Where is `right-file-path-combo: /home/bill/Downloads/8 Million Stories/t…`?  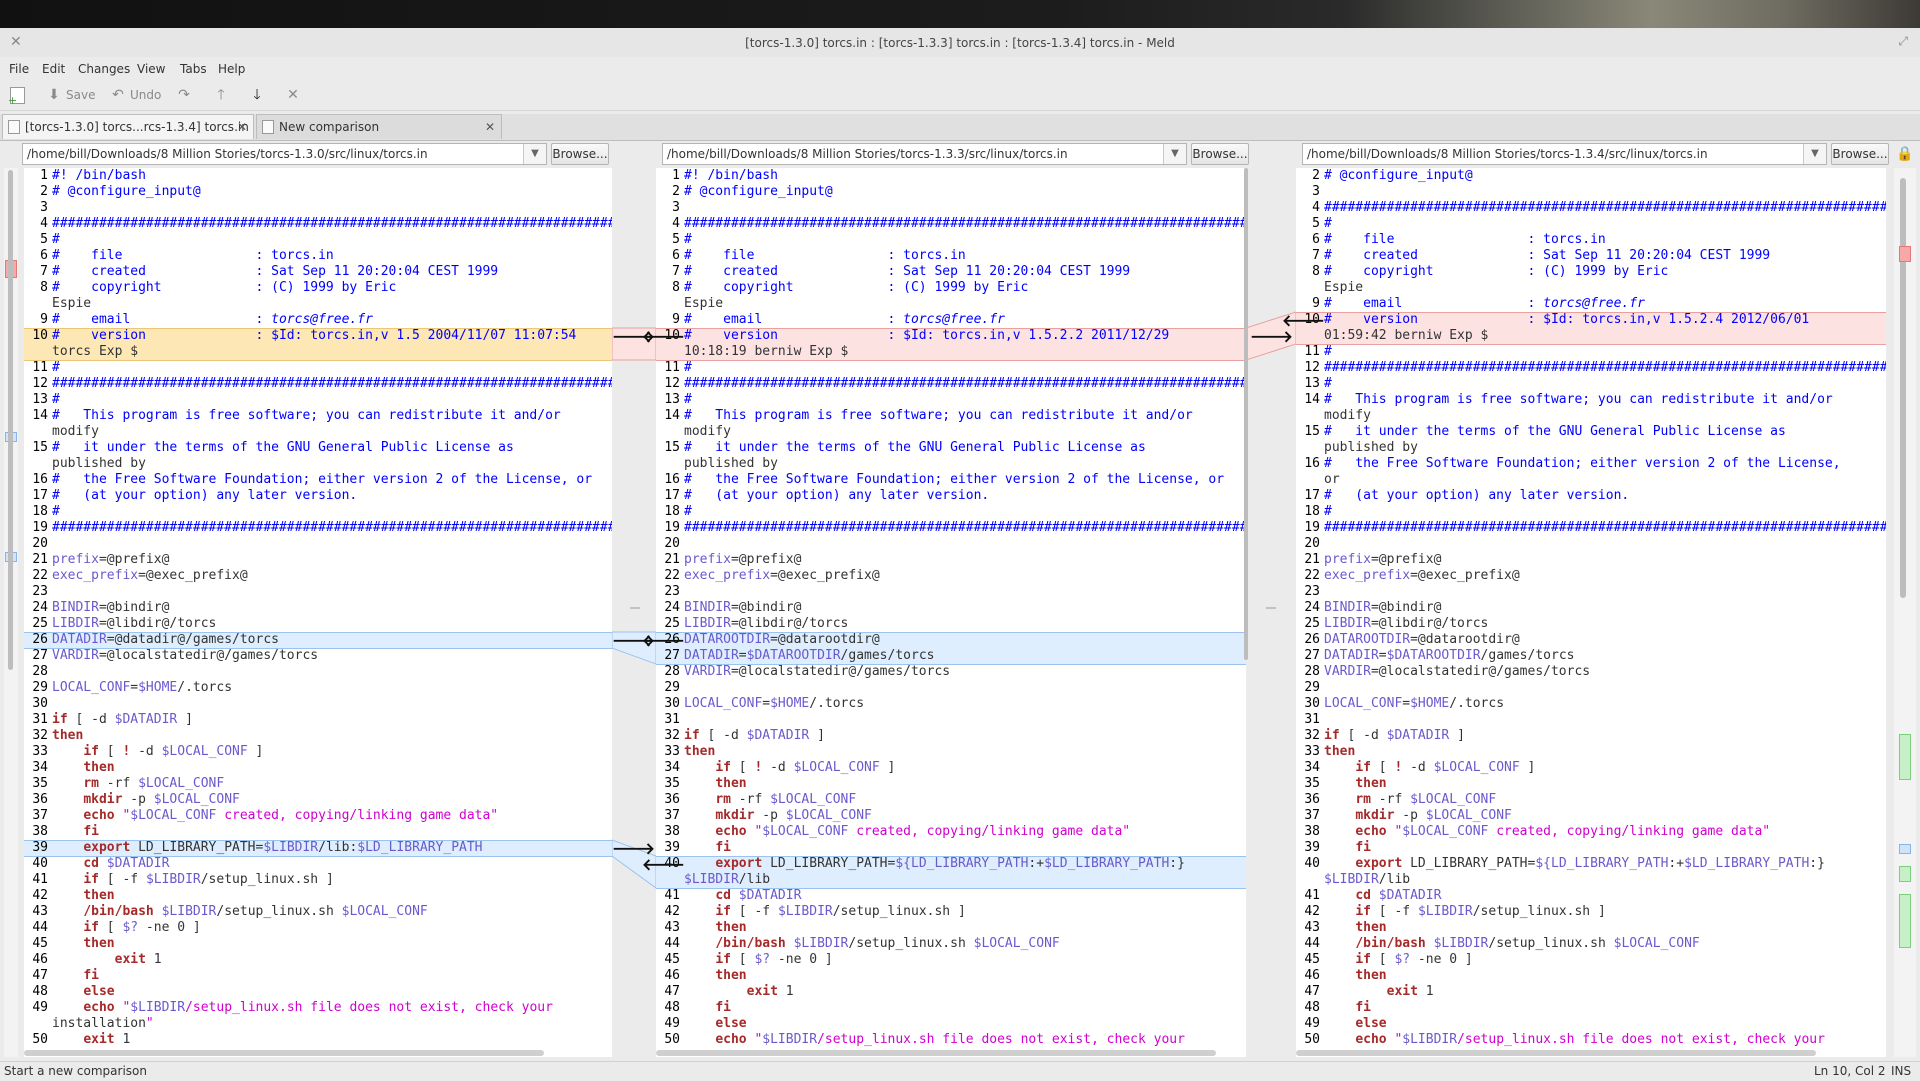 right-file-path-combo: /home/bill/Downloads/8 Million Stories/t… is located at coordinates (1564, 154).